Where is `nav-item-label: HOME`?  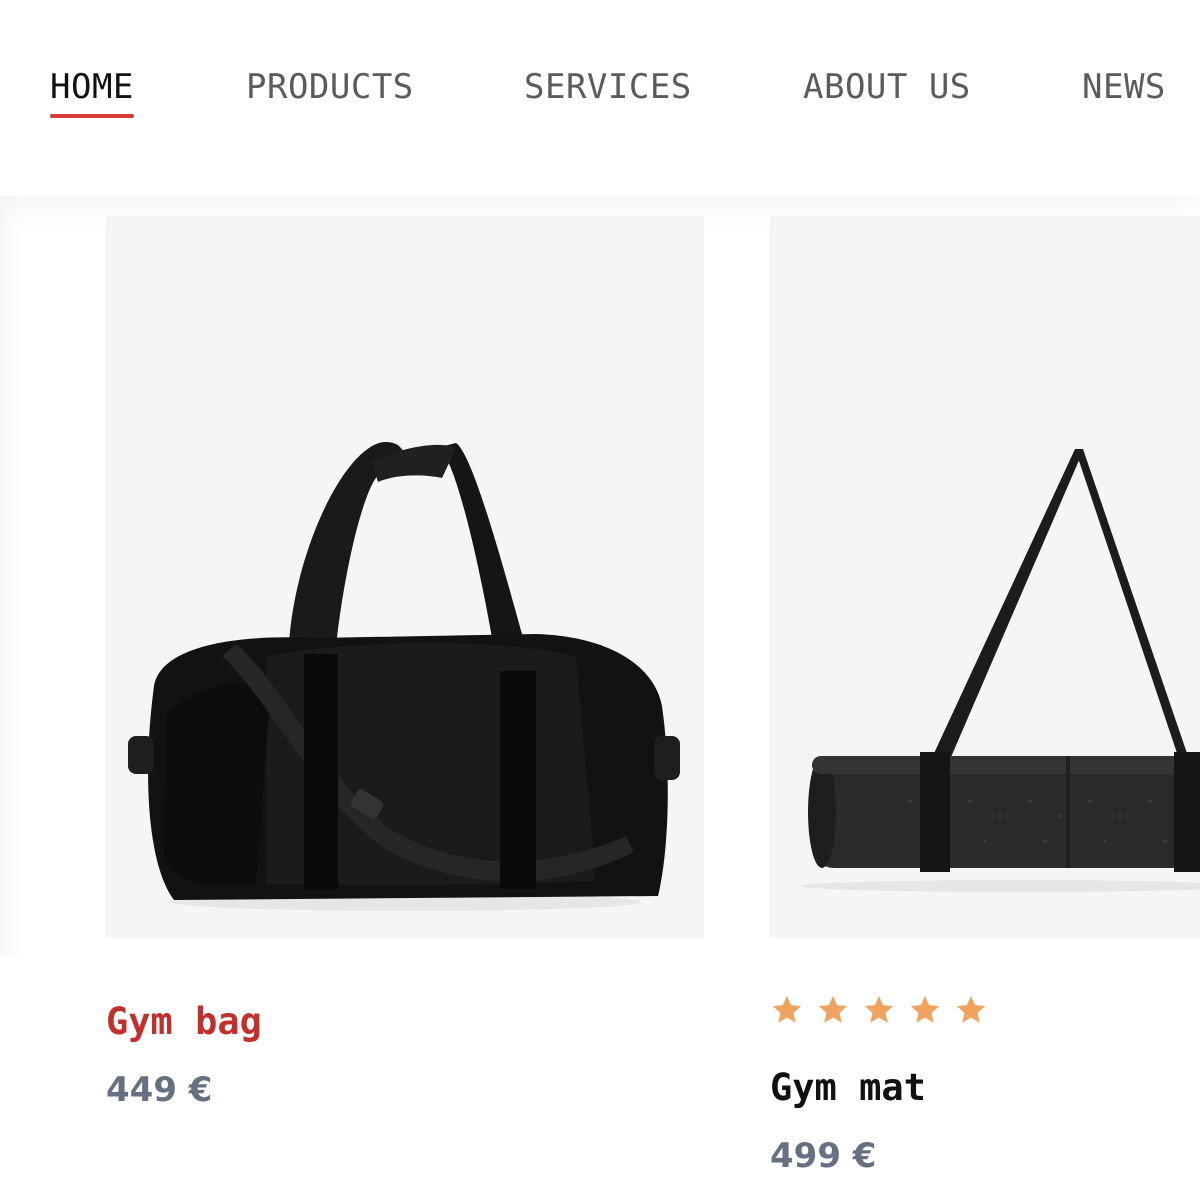
nav-item-label: HOME is located at coordinates (92, 87).